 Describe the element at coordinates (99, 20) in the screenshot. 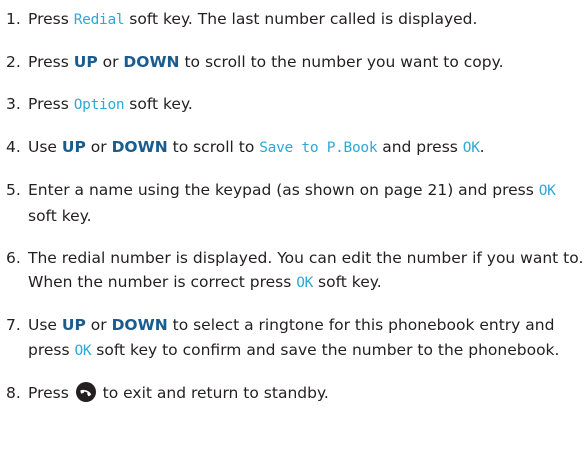

I see `display-text: Redial` at that location.